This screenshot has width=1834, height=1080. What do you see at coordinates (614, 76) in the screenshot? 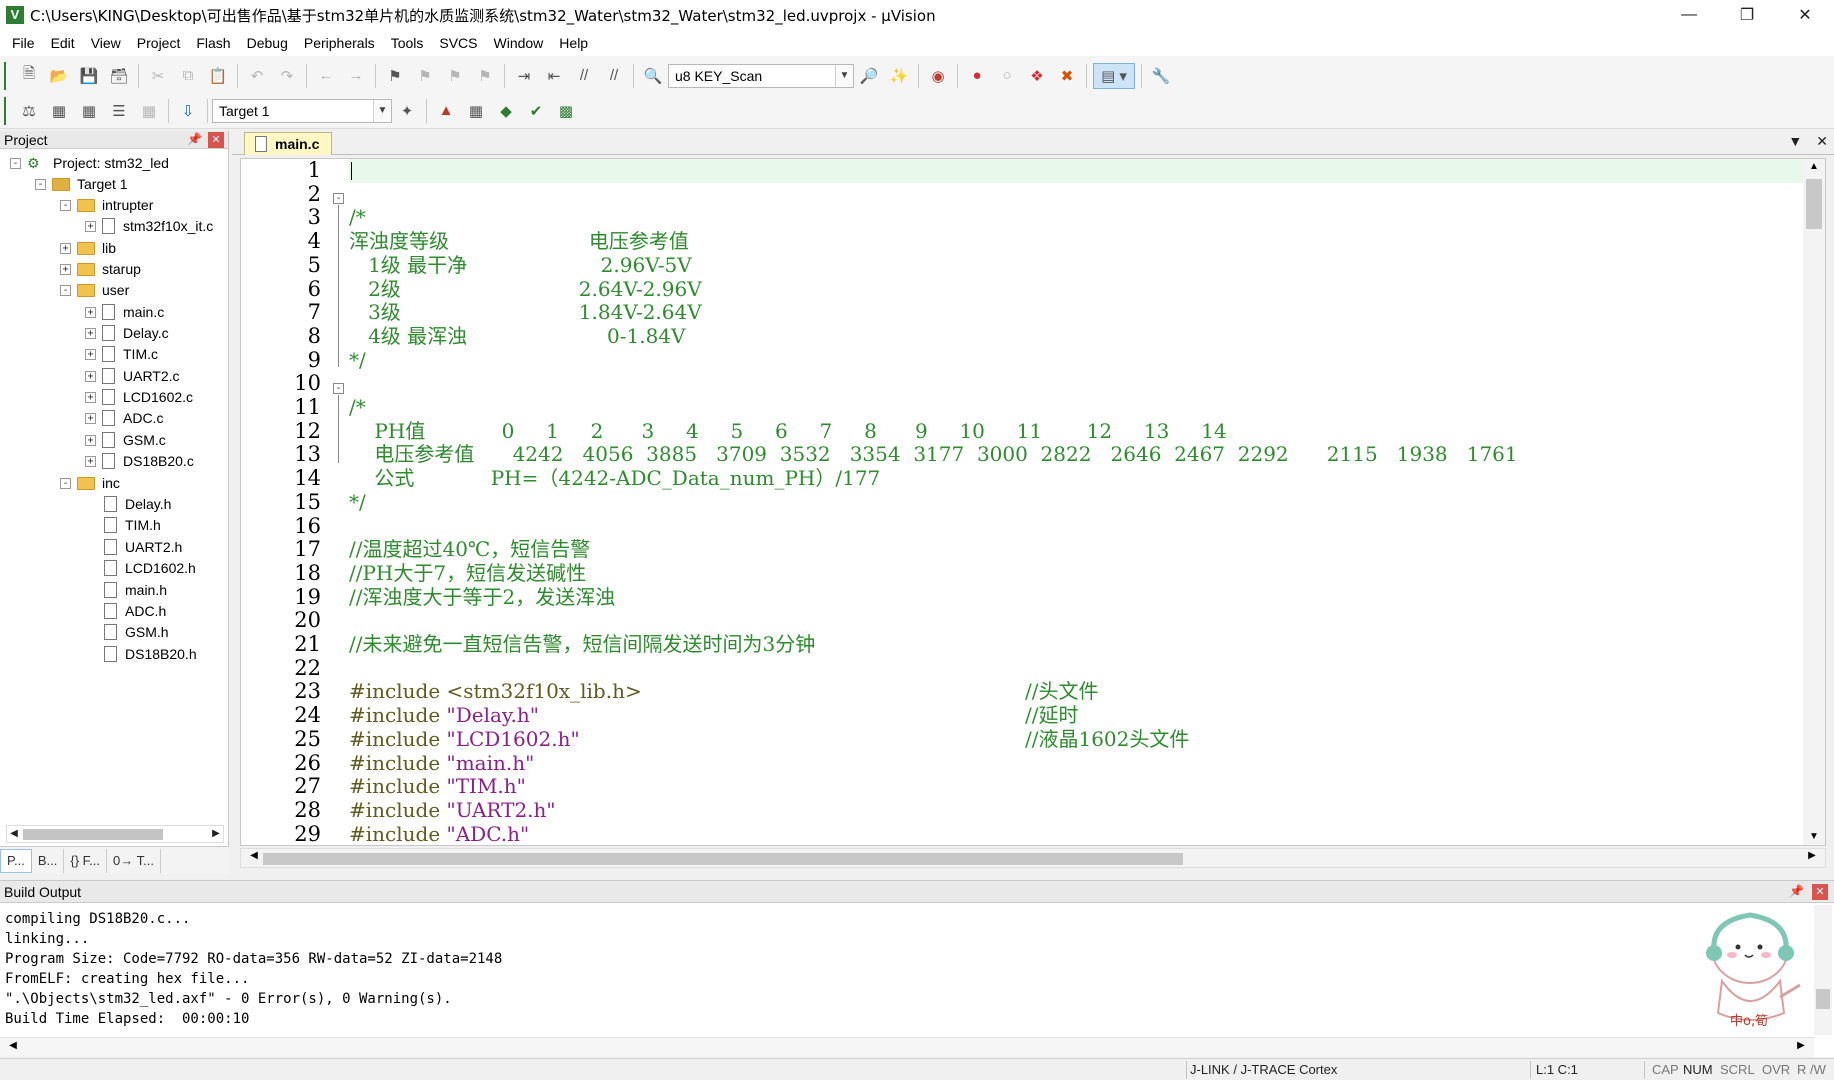
I see `uncomment-icon: //` at bounding box center [614, 76].